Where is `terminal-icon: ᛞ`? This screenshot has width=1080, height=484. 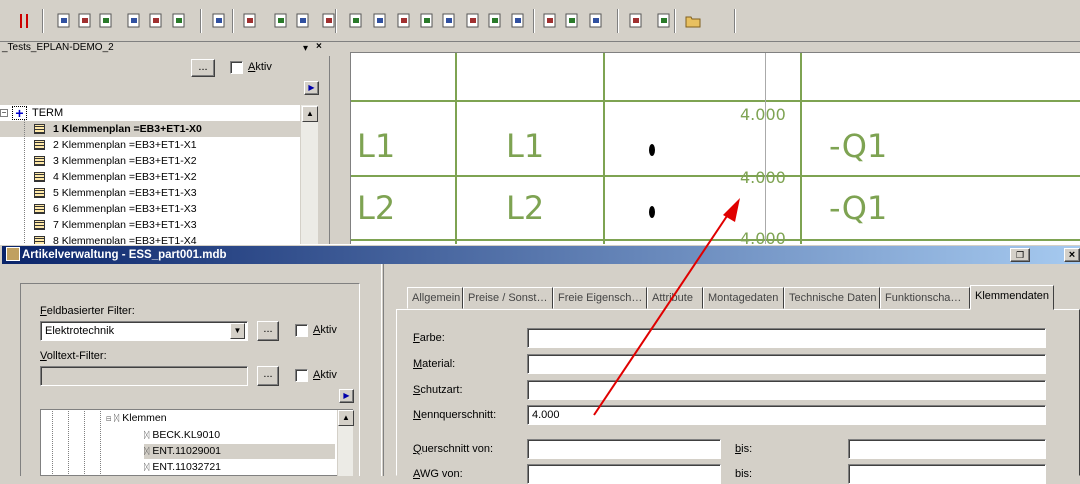 terminal-icon: ᛞ is located at coordinates (147, 451).